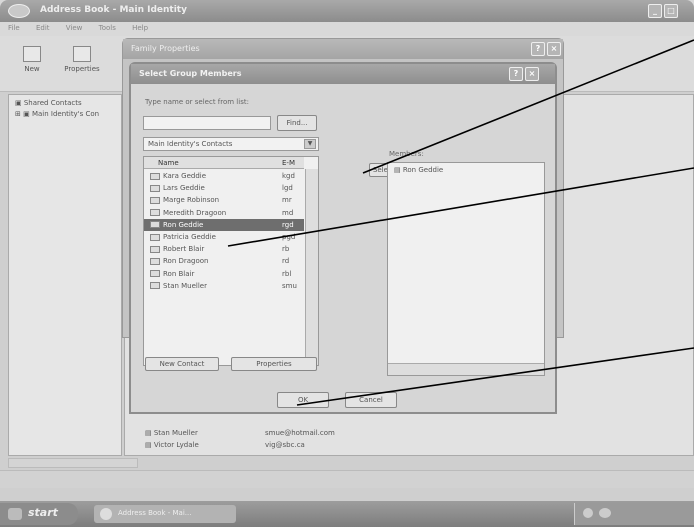 Image resolution: width=694 pixels, height=527 pixels. I want to click on callout-line-select, so click(528, 106).